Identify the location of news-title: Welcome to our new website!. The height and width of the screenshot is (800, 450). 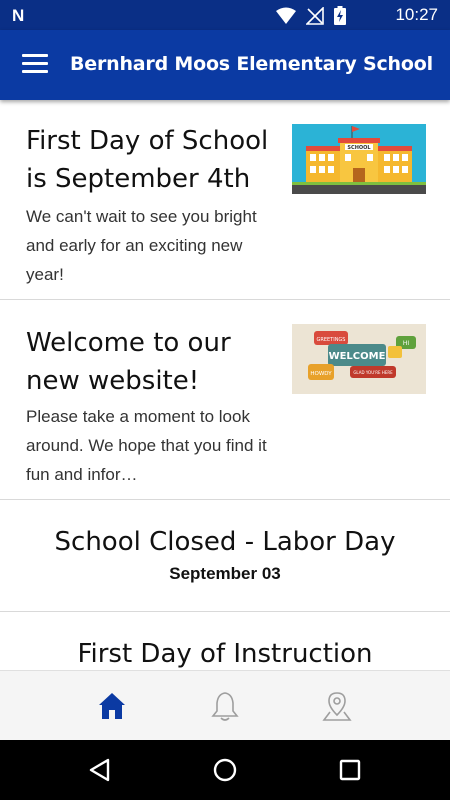
(128, 362).